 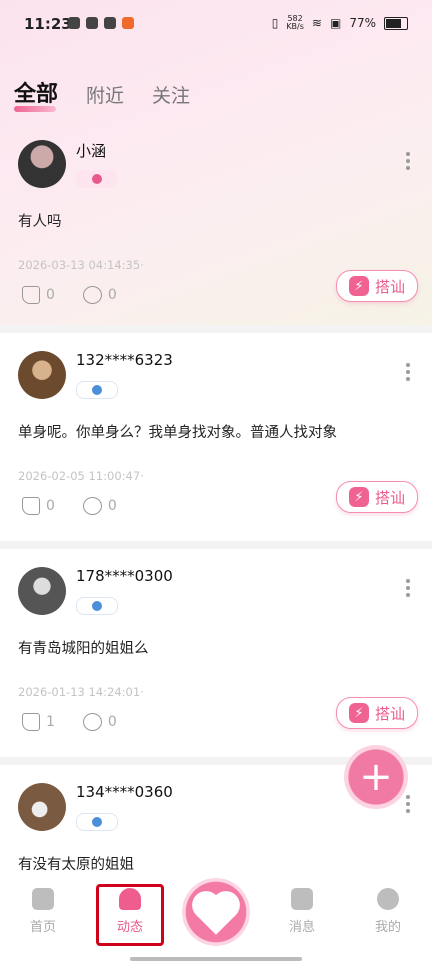 What do you see at coordinates (216, 915) in the screenshot?
I see `heart-handshake-icon` at bounding box center [216, 915].